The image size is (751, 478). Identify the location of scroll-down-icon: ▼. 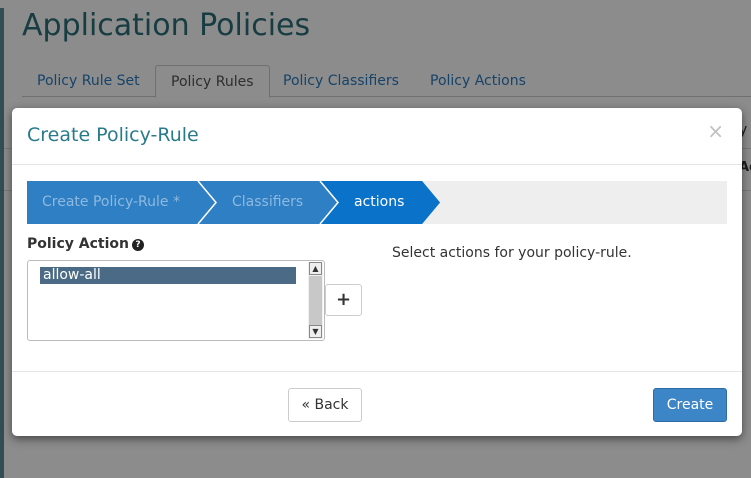
(315, 331).